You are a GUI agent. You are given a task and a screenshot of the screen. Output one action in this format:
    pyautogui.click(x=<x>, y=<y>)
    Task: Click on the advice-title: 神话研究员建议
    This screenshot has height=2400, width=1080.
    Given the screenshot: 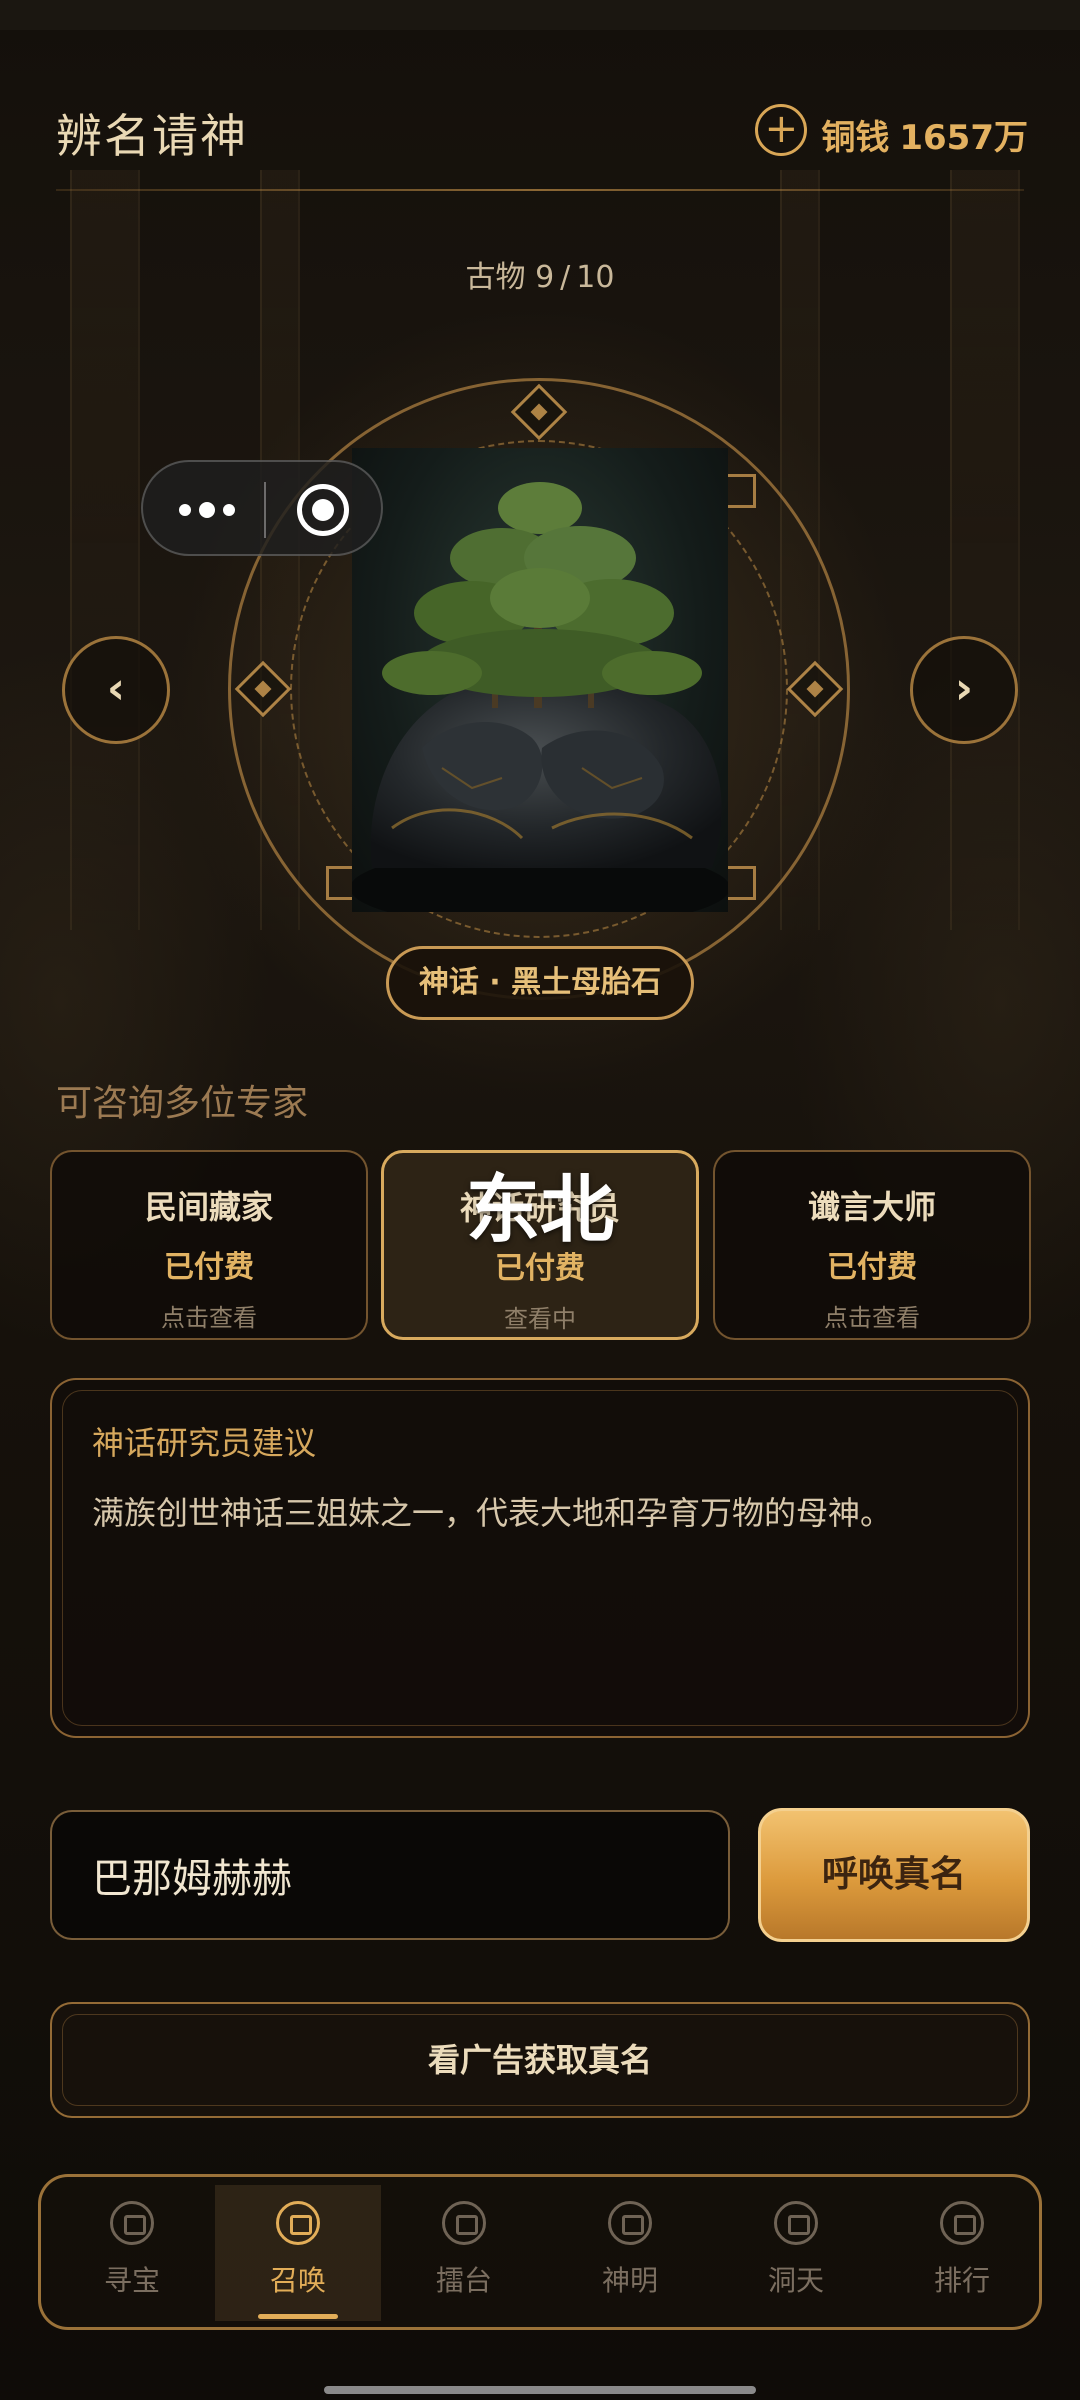 What is the action you would take?
    pyautogui.click(x=204, y=1443)
    